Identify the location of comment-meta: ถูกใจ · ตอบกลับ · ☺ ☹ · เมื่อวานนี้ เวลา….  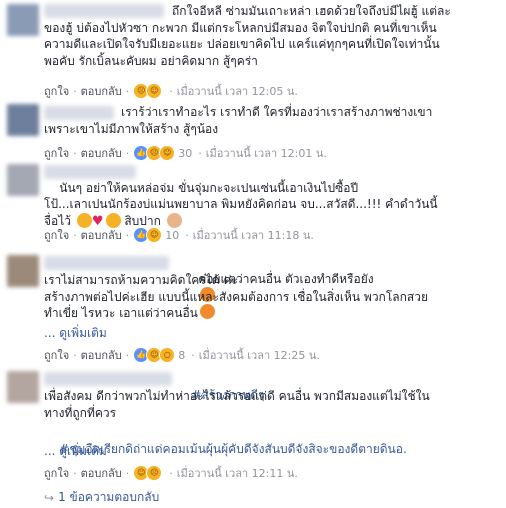
(171, 473).